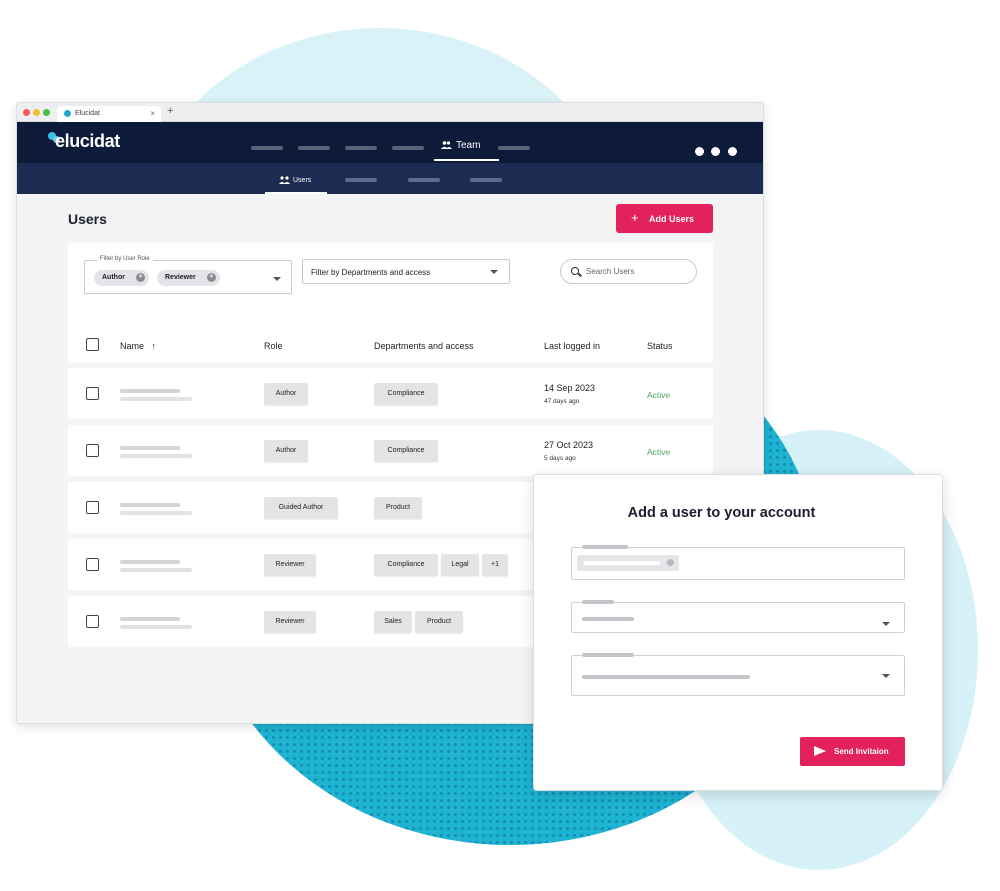 The image size is (1000, 891). I want to click on nav-item-team: Team, so click(460, 145).